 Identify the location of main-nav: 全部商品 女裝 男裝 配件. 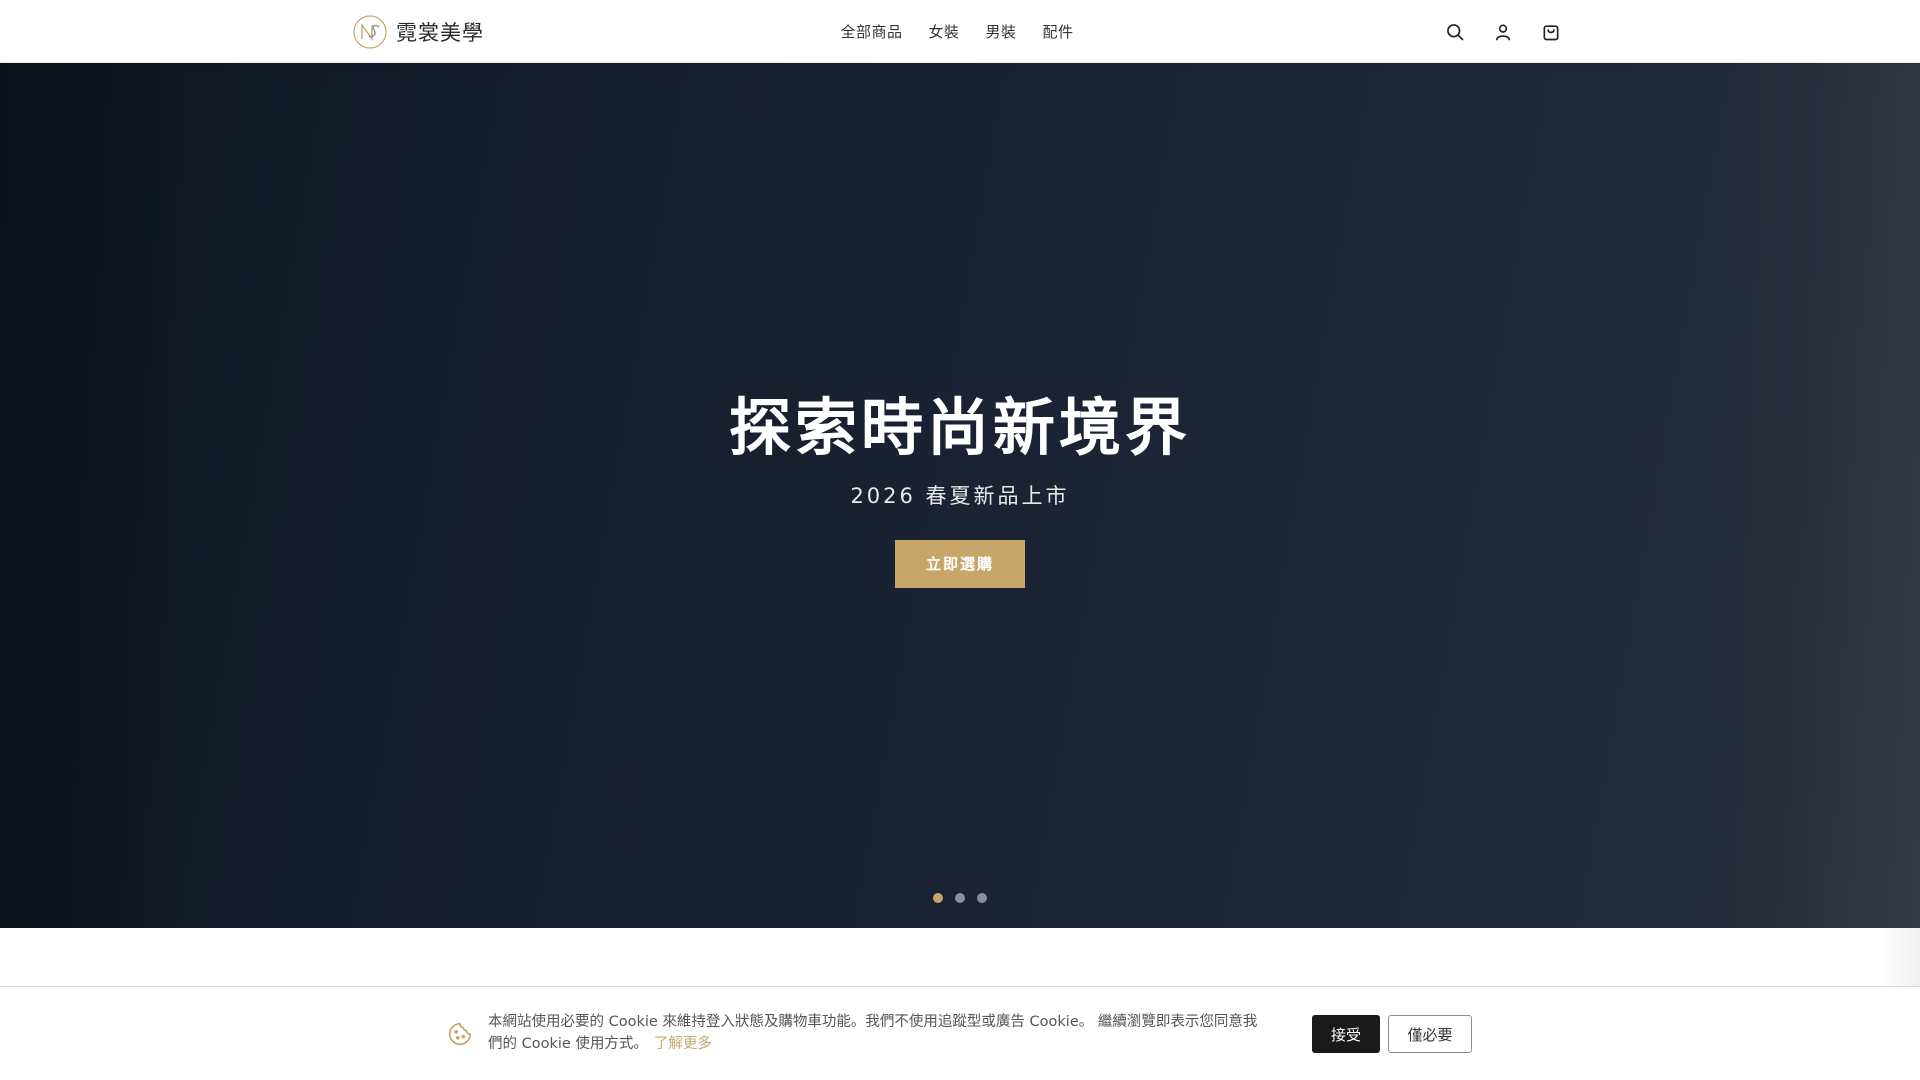
(960, 31).